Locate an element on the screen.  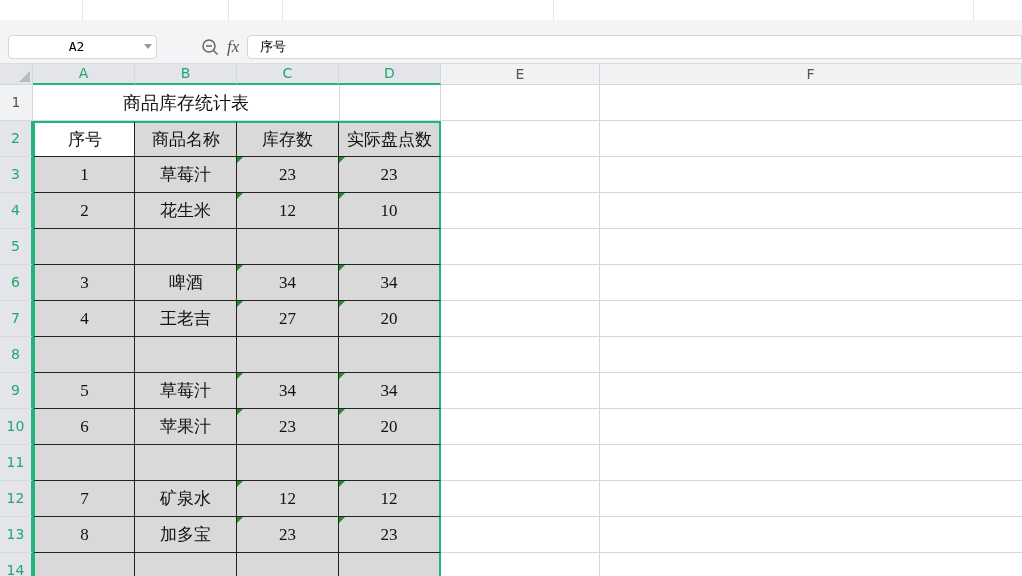
triangle-icon is located at coordinates (24, 76).